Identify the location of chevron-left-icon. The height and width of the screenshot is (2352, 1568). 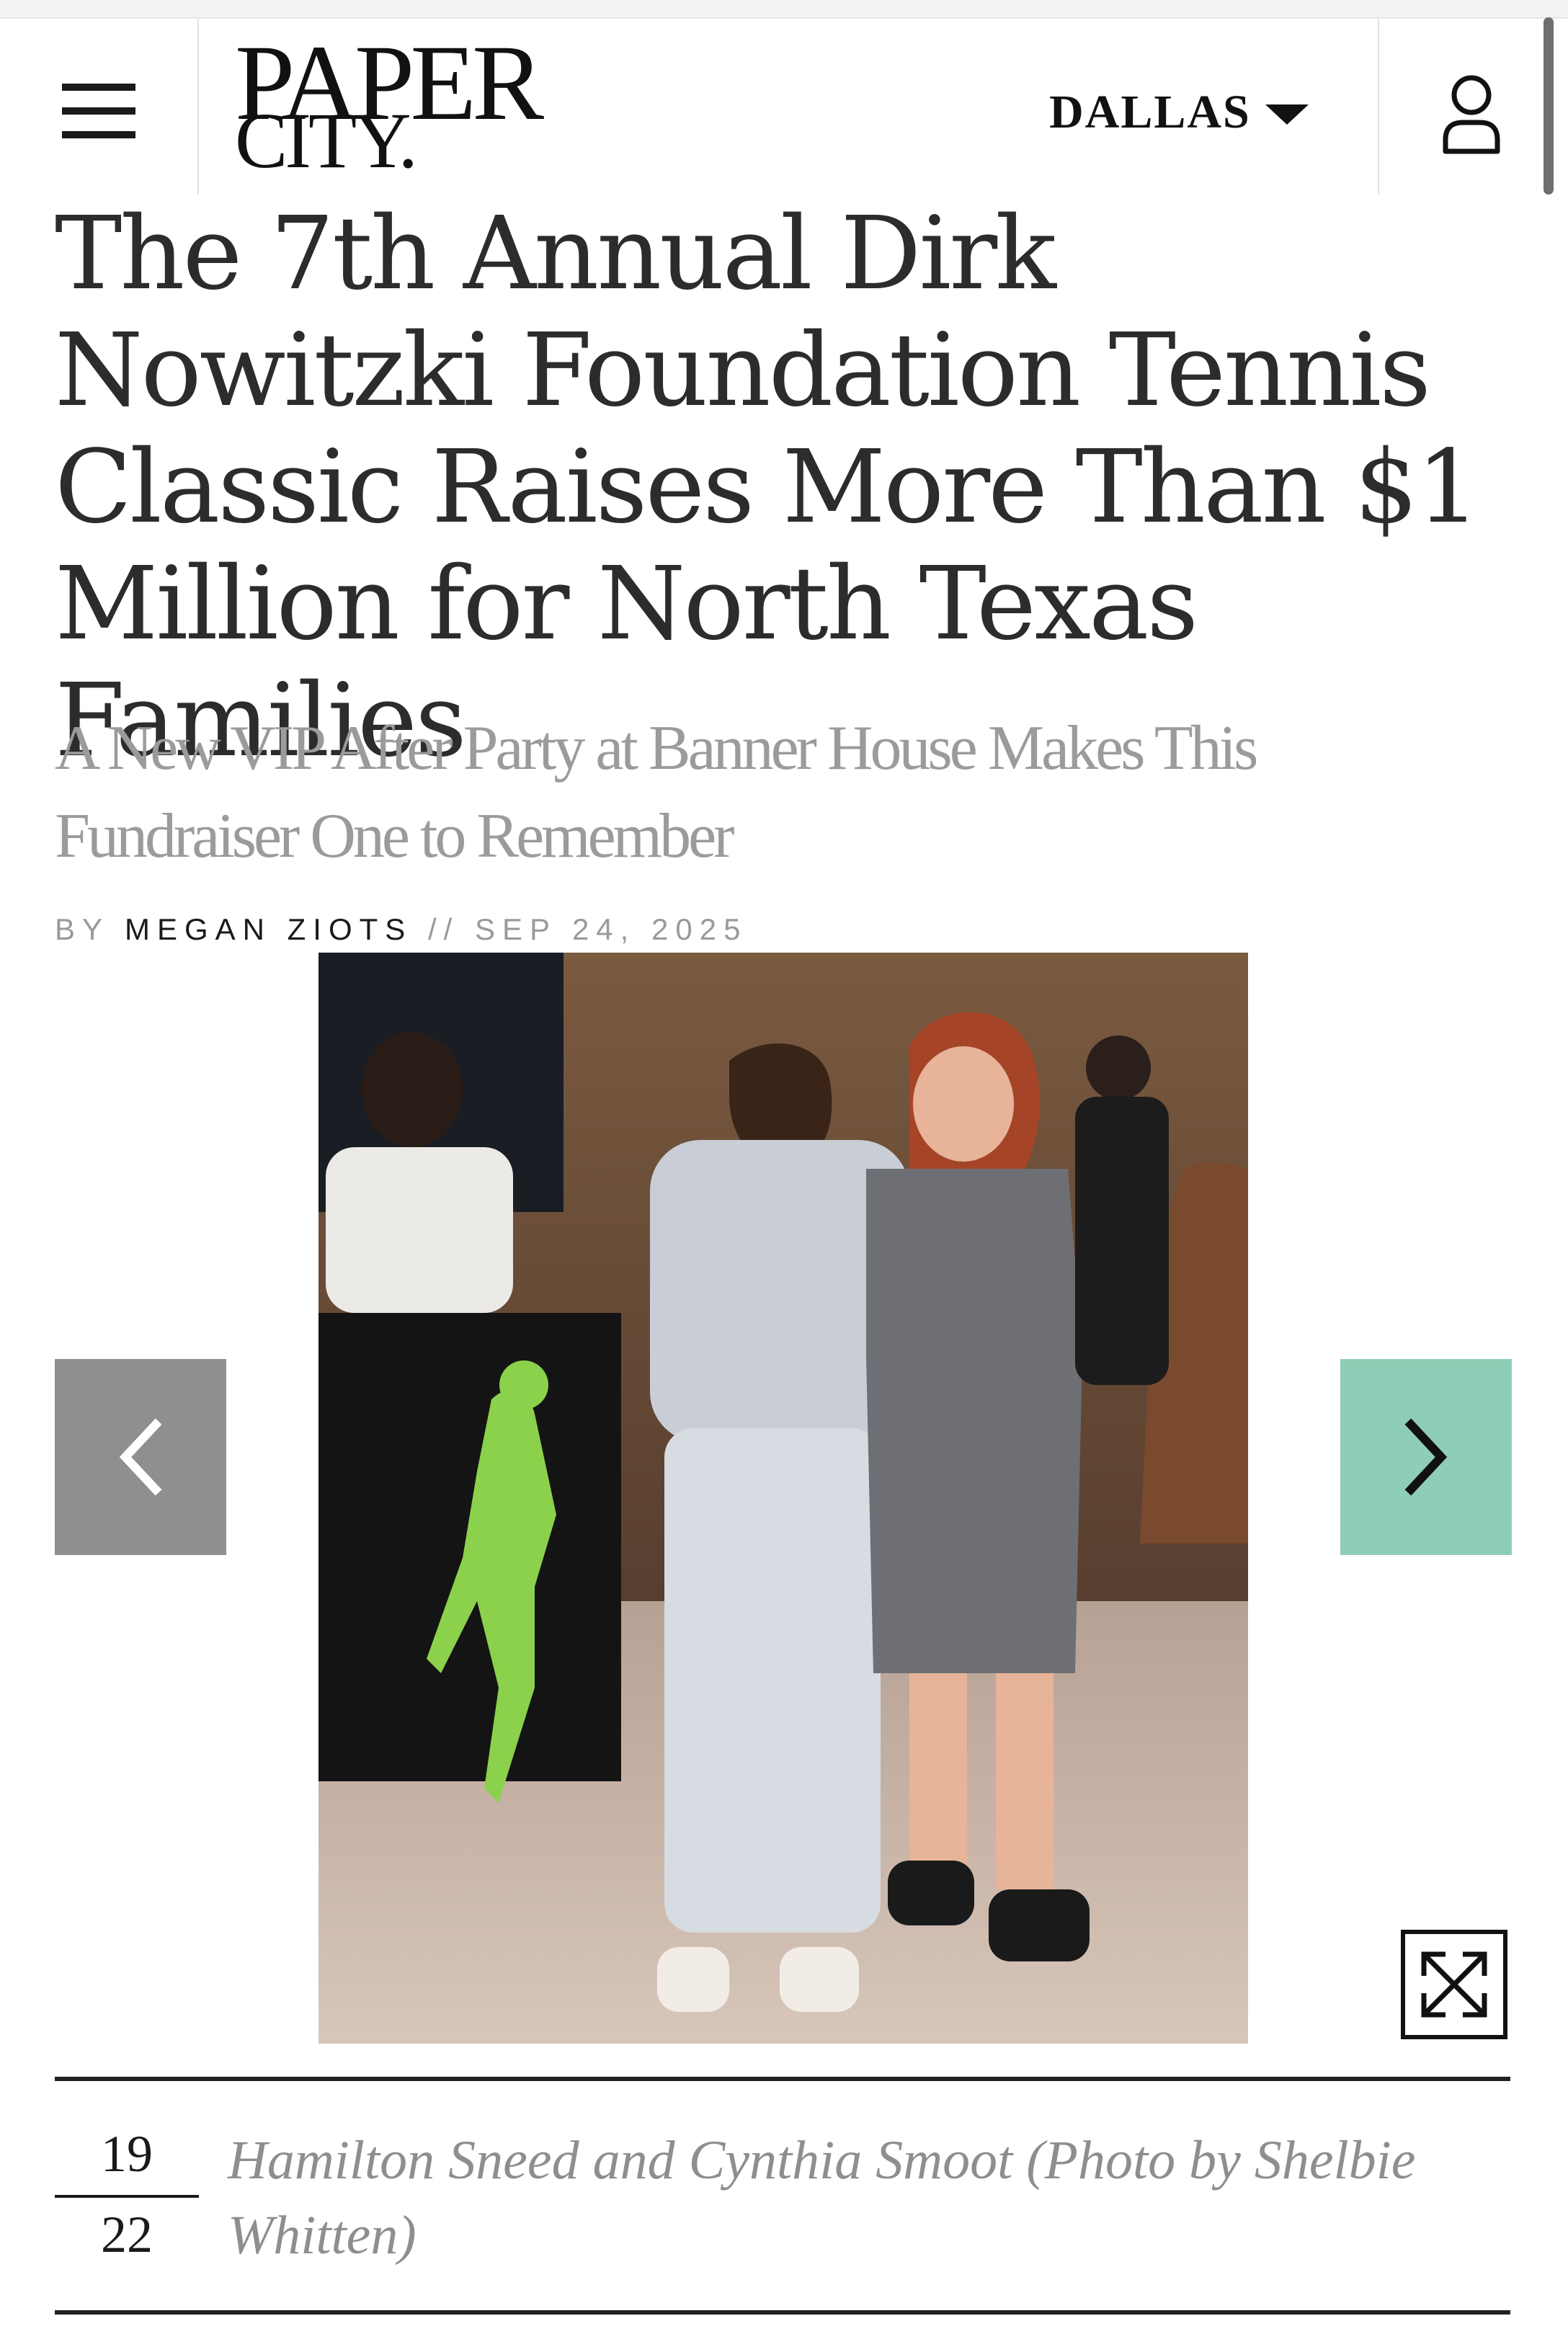
(140, 1457).